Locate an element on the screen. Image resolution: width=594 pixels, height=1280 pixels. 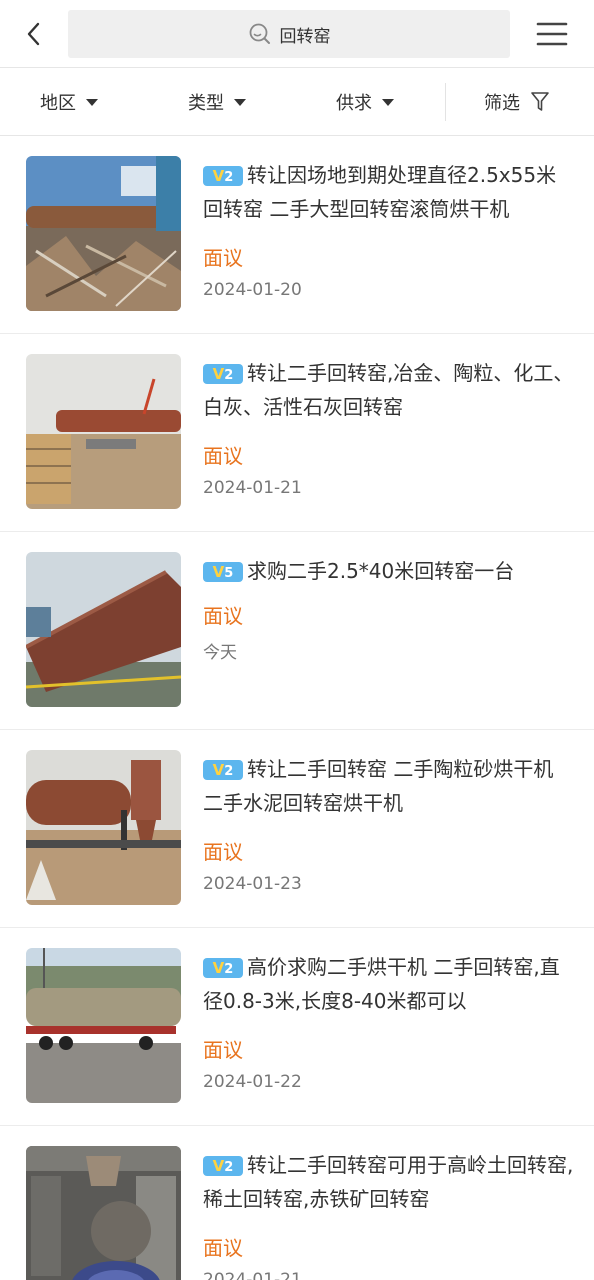
search-box: 回转窑 is located at coordinates (289, 34).